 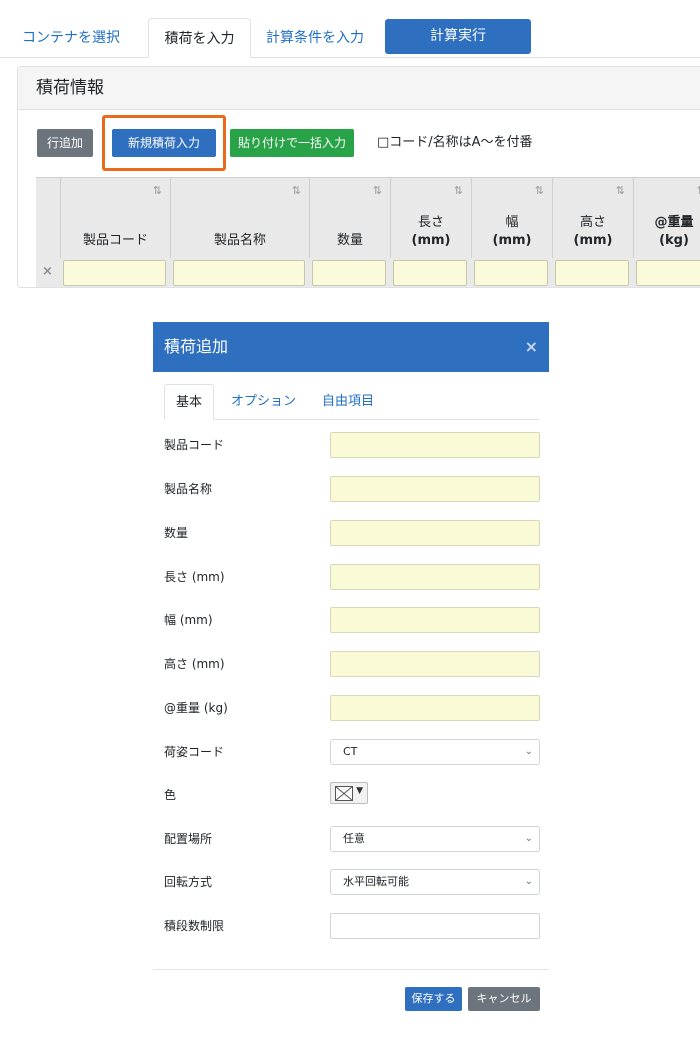 I want to click on close-icon: ×, so click(x=531, y=347).